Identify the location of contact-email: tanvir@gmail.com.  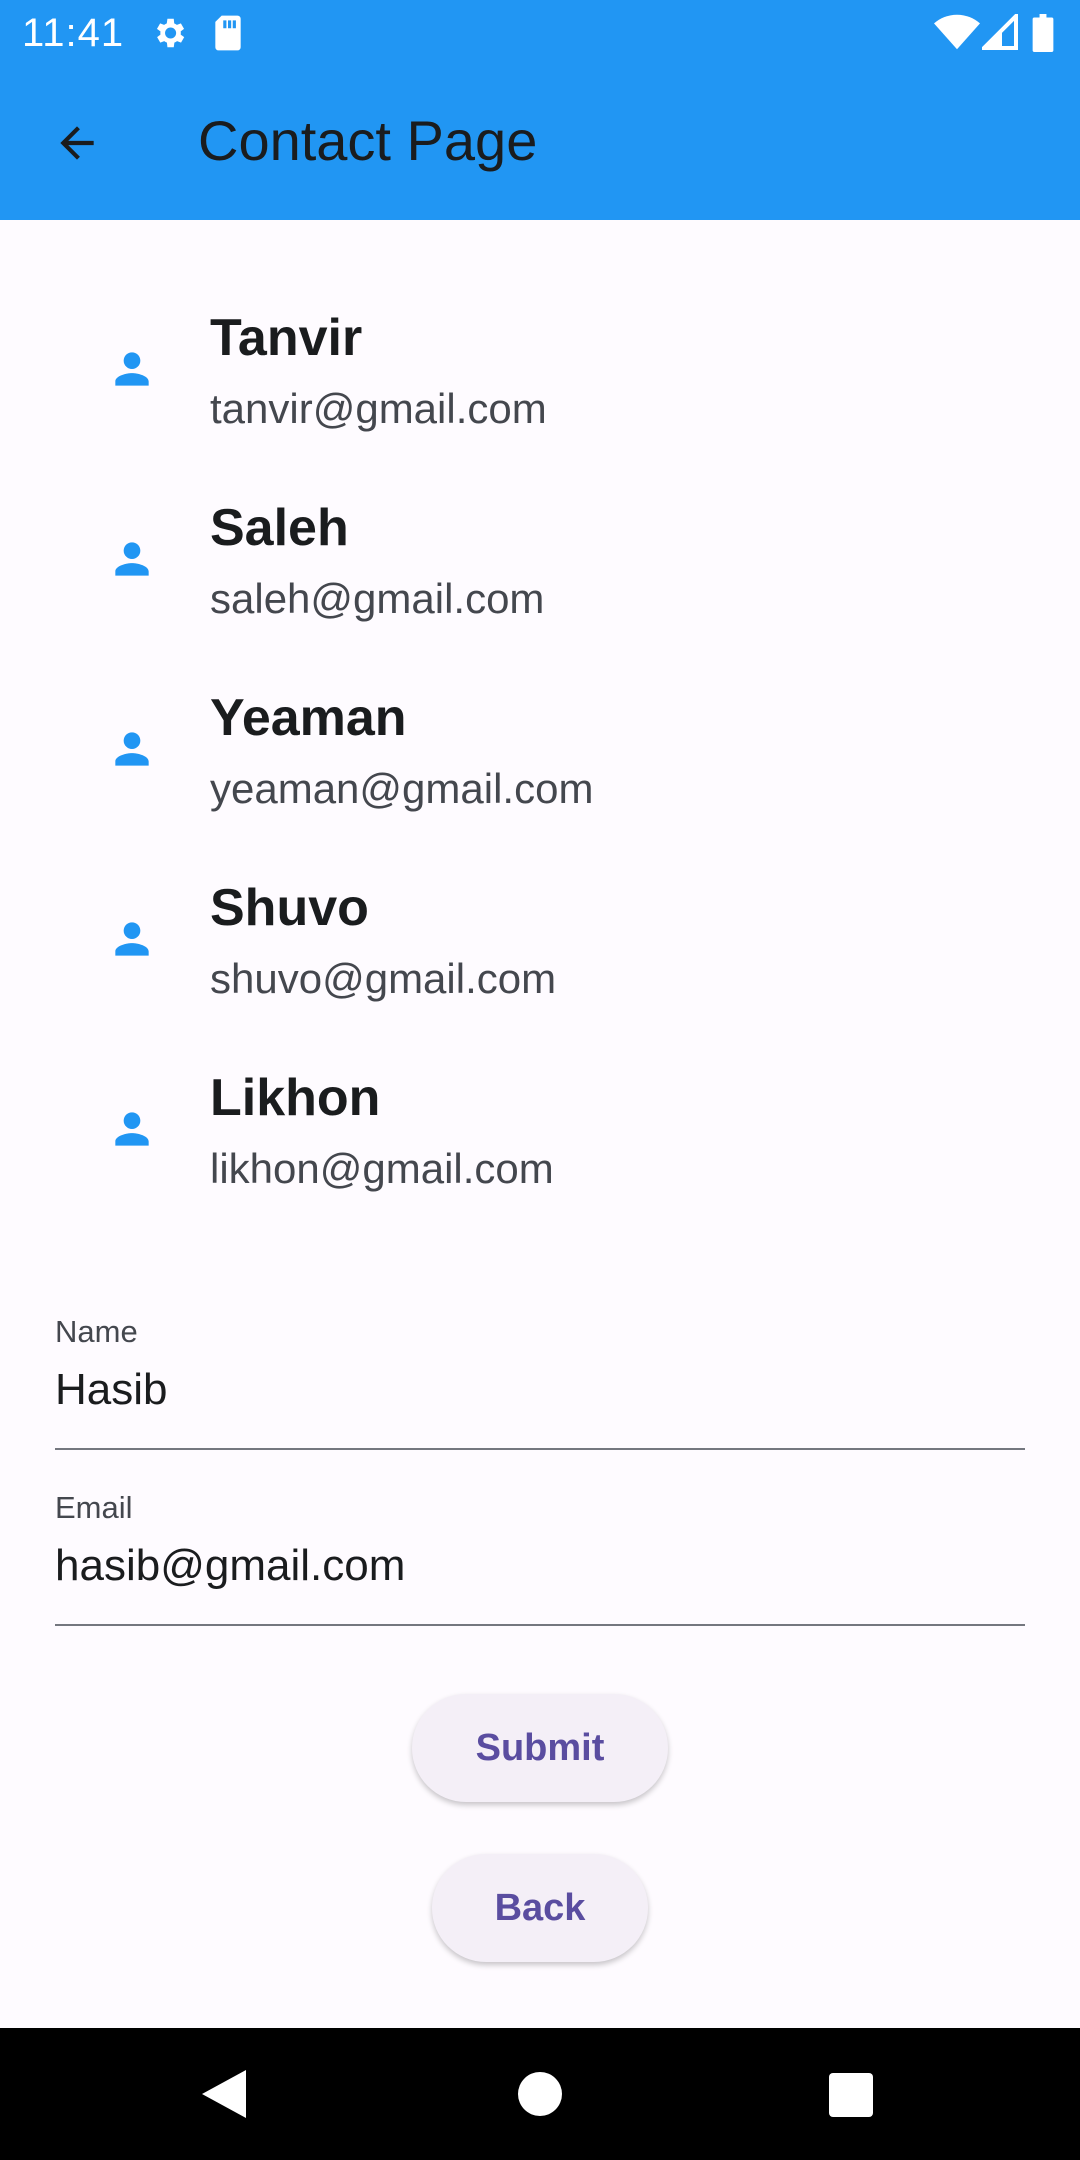
(378, 408).